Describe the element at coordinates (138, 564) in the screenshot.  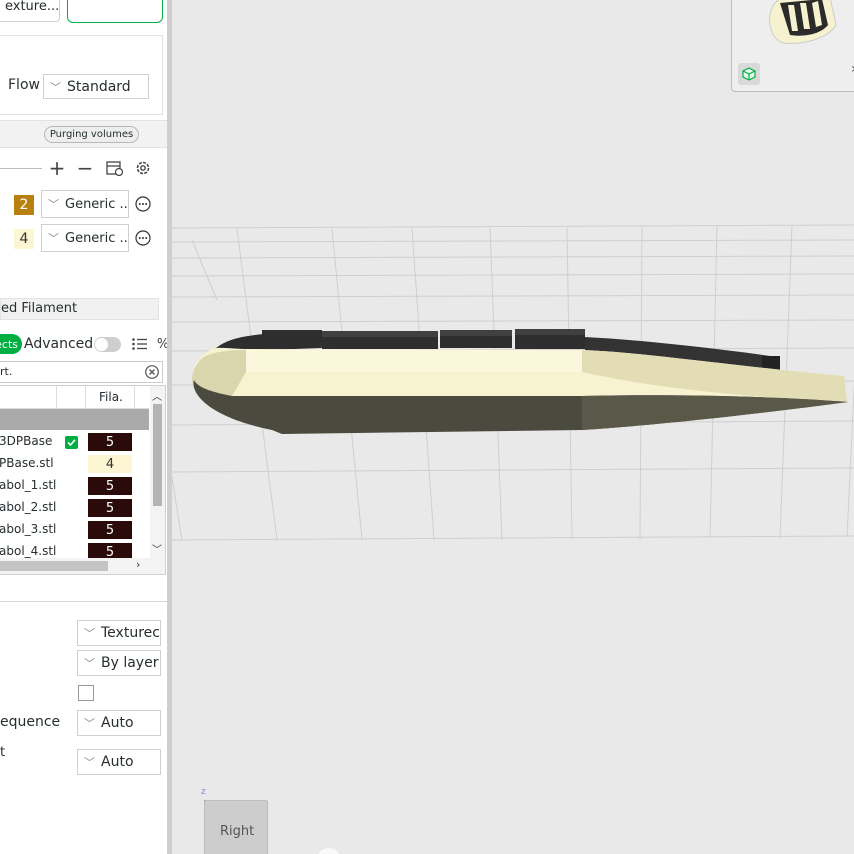
I see `scroll-right-icon: ›` at that location.